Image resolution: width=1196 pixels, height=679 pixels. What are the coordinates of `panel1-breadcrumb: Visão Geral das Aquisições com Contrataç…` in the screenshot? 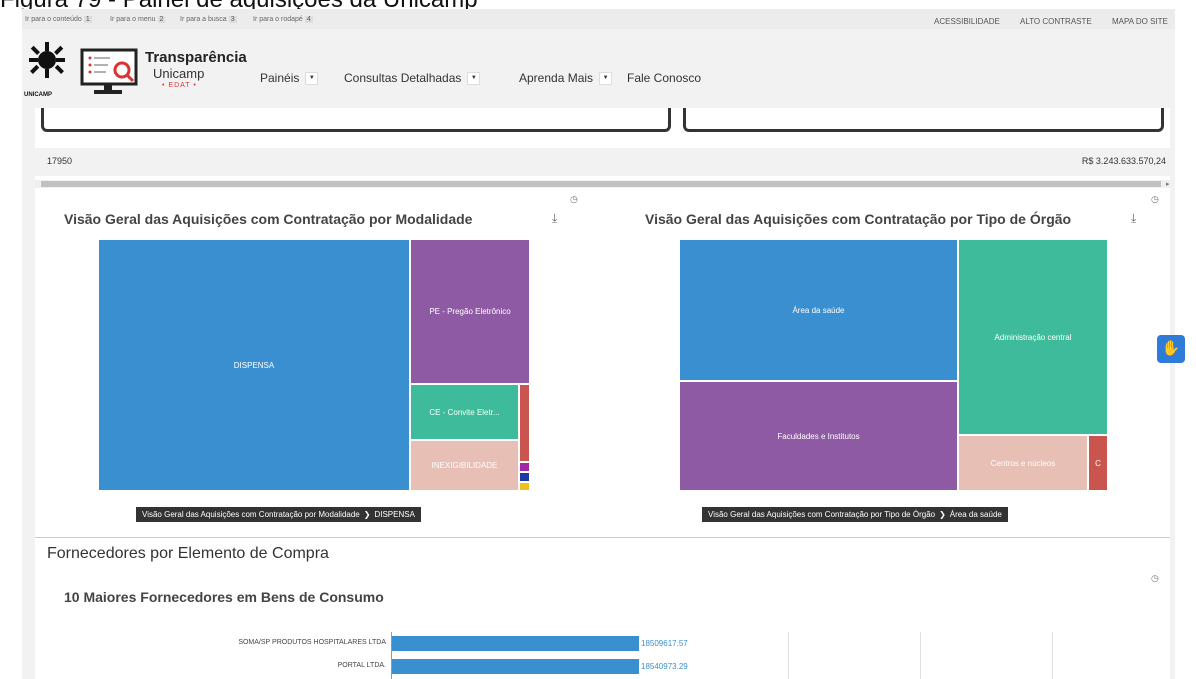 It's located at (278, 514).